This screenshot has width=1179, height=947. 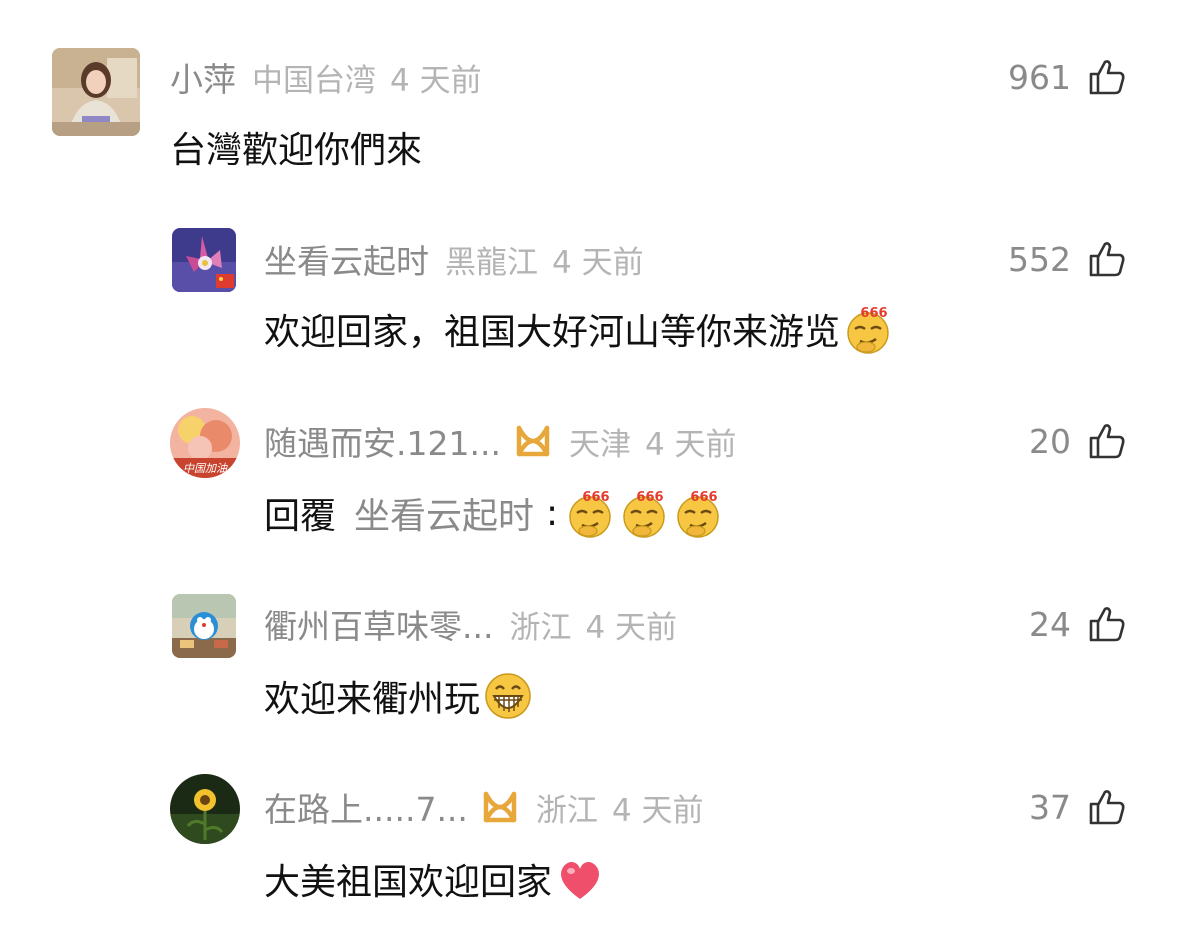 What do you see at coordinates (408, 882) in the screenshot?
I see `comment-body: 大美祖国欢迎回家` at bounding box center [408, 882].